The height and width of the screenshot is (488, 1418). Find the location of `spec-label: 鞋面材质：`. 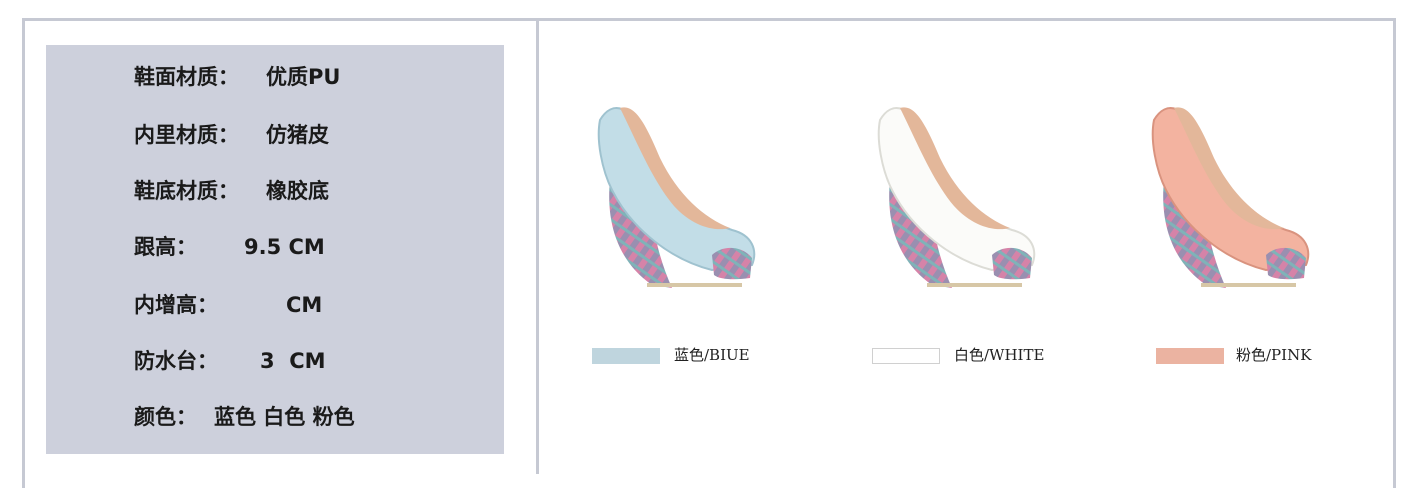

spec-label: 鞋面材质： is located at coordinates (186, 77).